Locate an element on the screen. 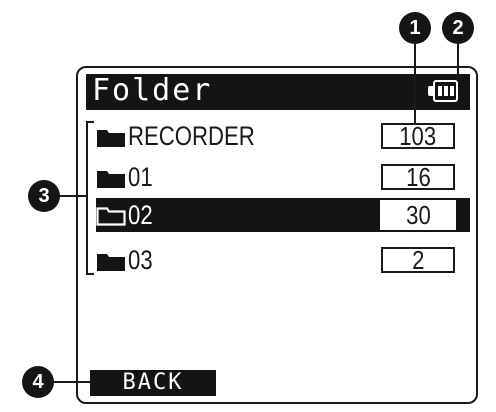  callout-2: 2 is located at coordinates (458, 28).